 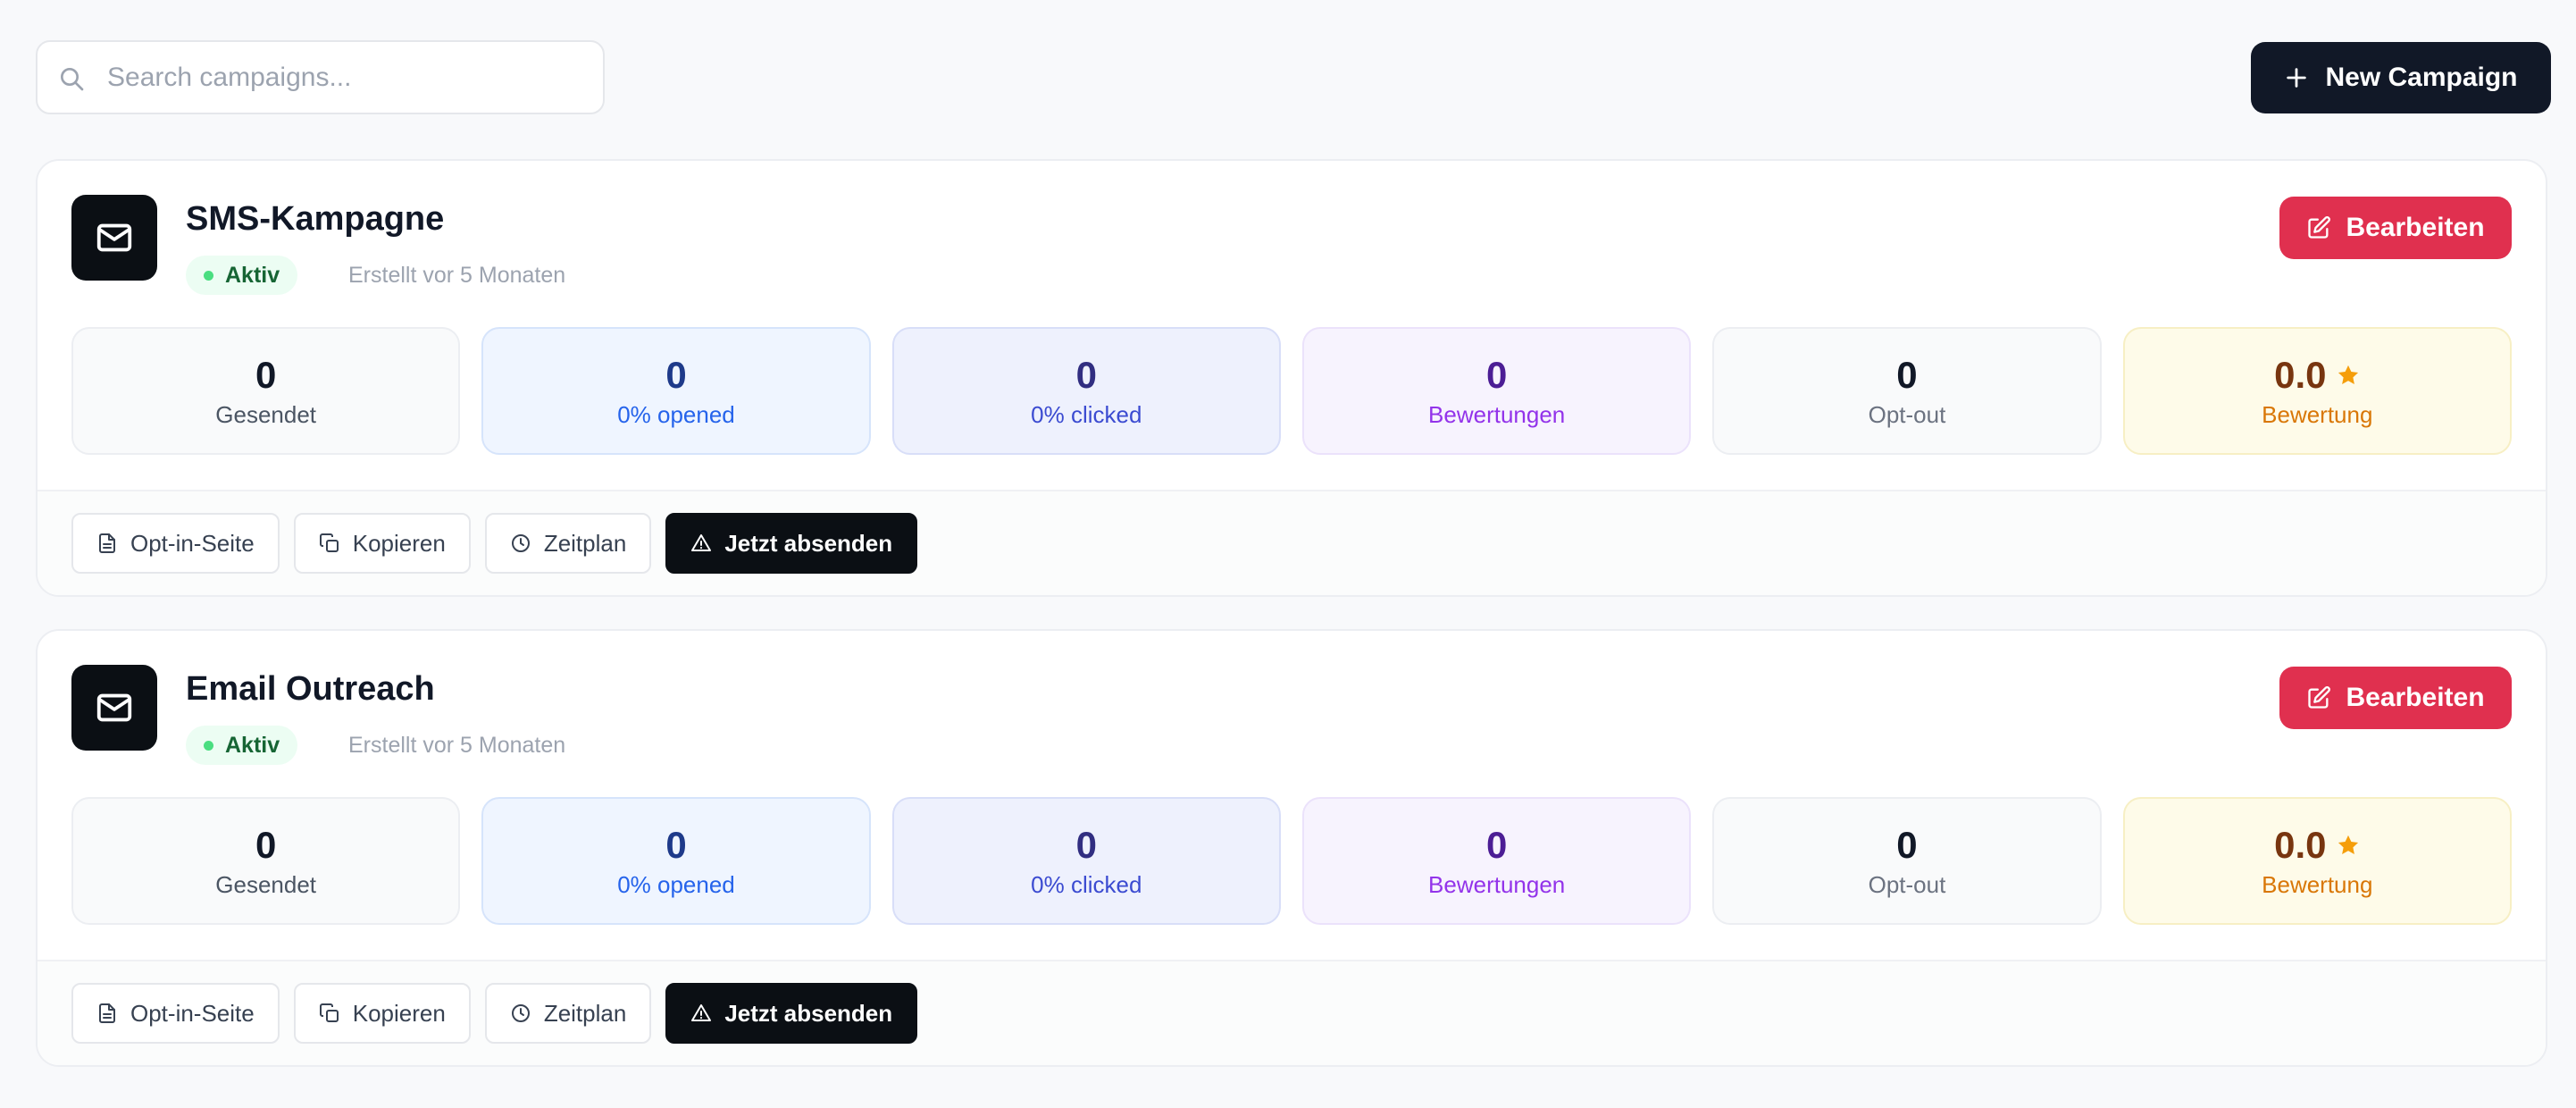 What do you see at coordinates (2421, 77) in the screenshot?
I see `new-campaign-label: New Campaign` at bounding box center [2421, 77].